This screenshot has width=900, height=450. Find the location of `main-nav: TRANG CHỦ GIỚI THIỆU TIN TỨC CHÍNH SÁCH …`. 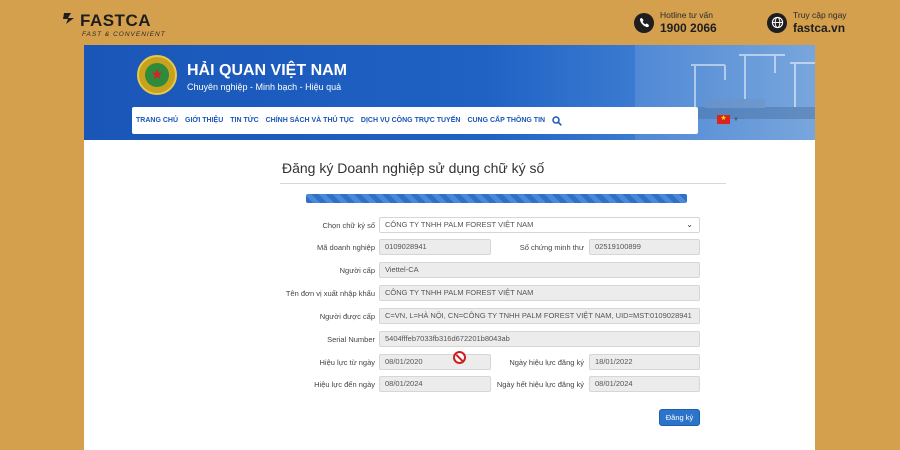

main-nav: TRANG CHỦ GIỚI THIỆU TIN TỨC CHÍNH SÁCH … is located at coordinates (435, 120).